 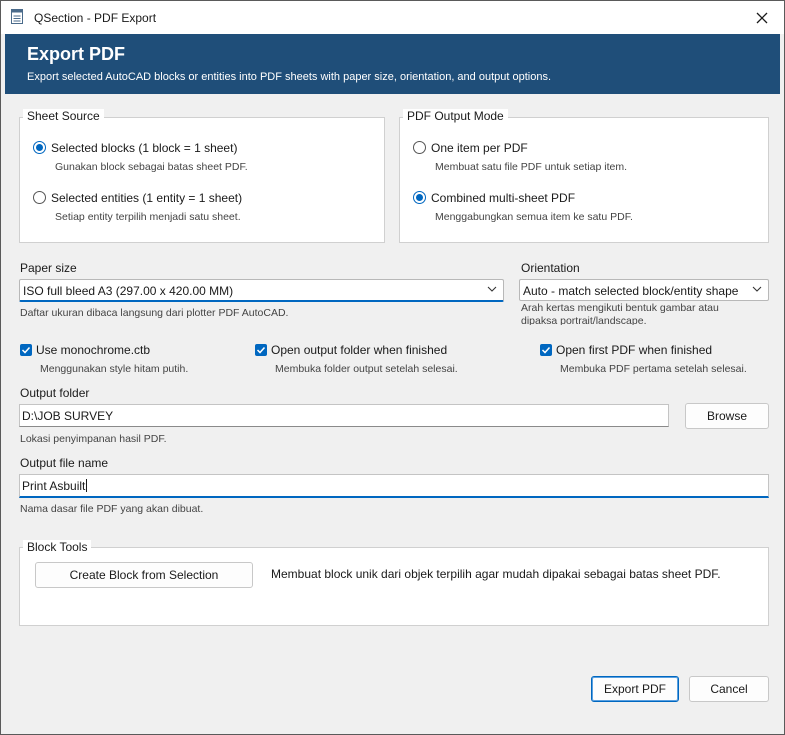 I want to click on window-title: QSection - PDF Export, so click(x=95, y=18).